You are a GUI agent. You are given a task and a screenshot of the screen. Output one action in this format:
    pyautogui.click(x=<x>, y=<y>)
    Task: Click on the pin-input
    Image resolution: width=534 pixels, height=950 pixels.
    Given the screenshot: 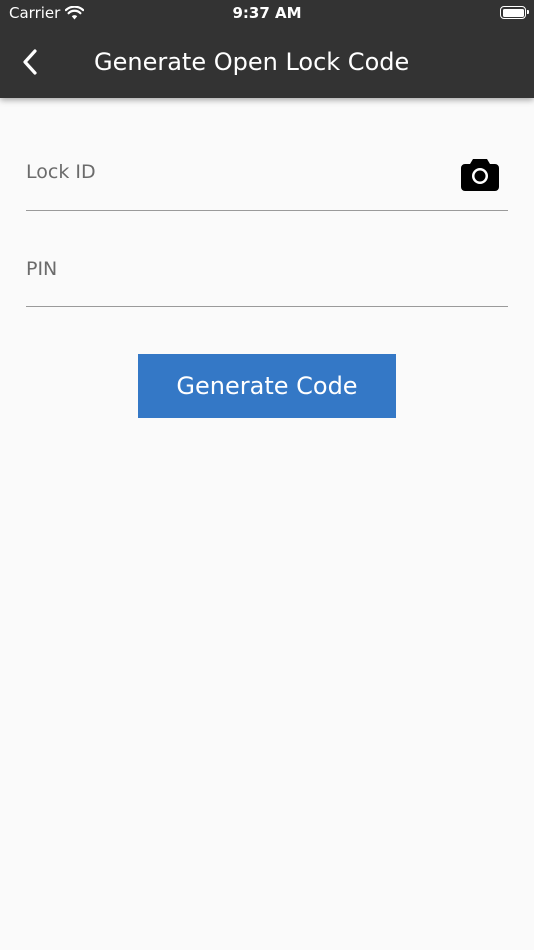 What is the action you would take?
    pyautogui.click(x=236, y=269)
    